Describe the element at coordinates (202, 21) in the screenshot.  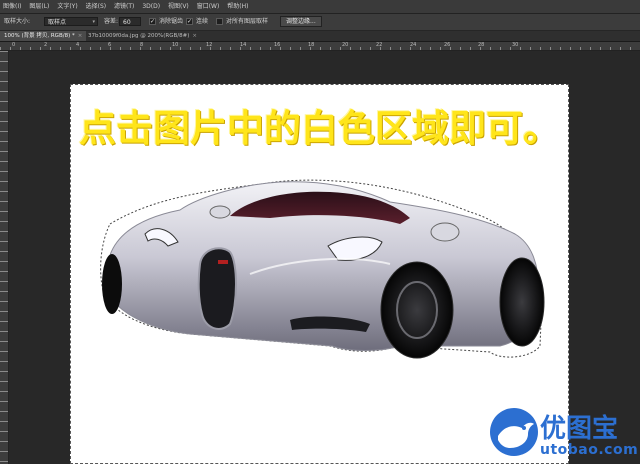
I see `contiguous-label: 连续` at that location.